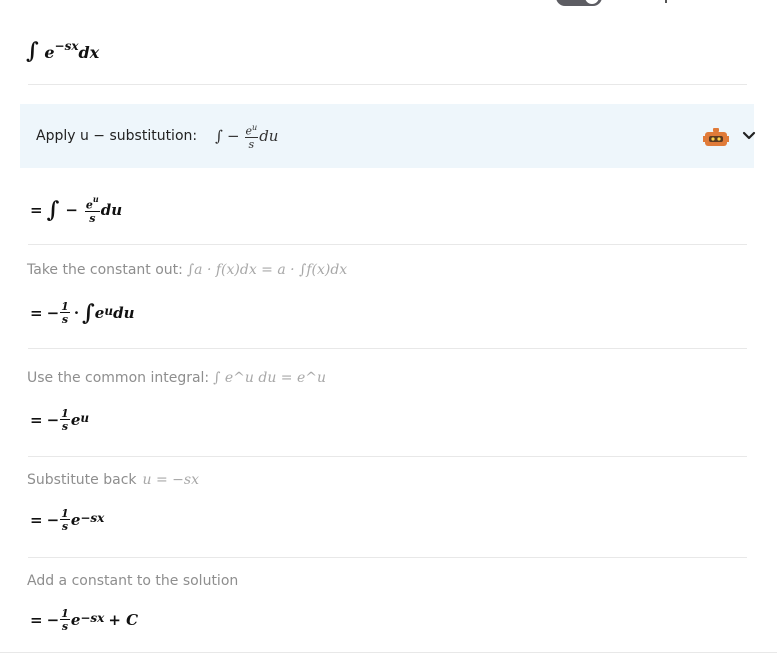  I want to click on problem-exponent: −sx, so click(66, 45).